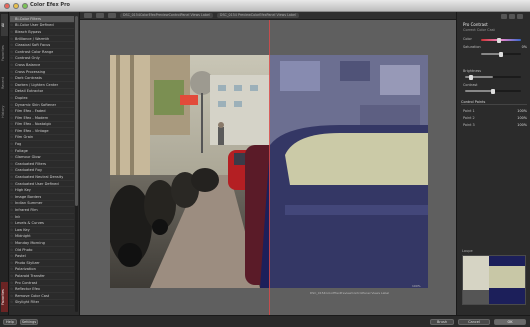 The width and height of the screenshot is (530, 327). What do you see at coordinates (442, 322) in the screenshot?
I see `brush-button: Brush` at bounding box center [442, 322].